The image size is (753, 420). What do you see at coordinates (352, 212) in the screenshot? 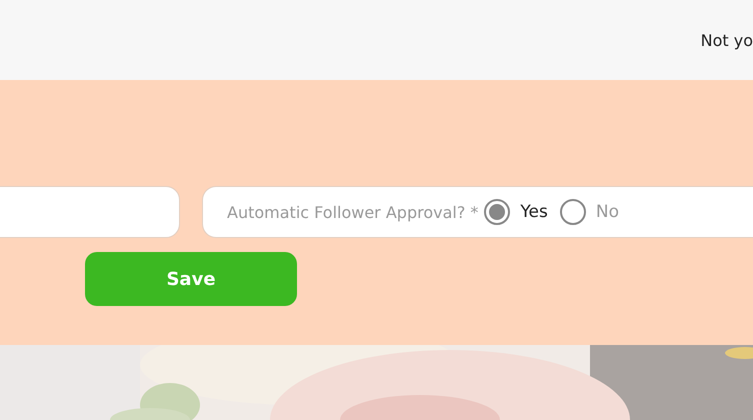
I see `approval-label: Automatic Follower Approval? *` at bounding box center [352, 212].